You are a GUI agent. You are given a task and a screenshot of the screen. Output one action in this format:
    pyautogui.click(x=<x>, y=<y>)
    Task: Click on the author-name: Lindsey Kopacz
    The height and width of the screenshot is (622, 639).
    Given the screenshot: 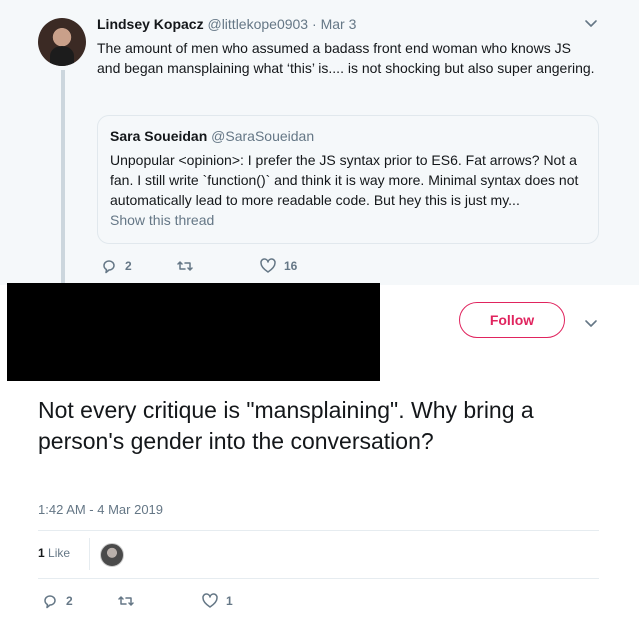 What is the action you would take?
    pyautogui.click(x=150, y=24)
    